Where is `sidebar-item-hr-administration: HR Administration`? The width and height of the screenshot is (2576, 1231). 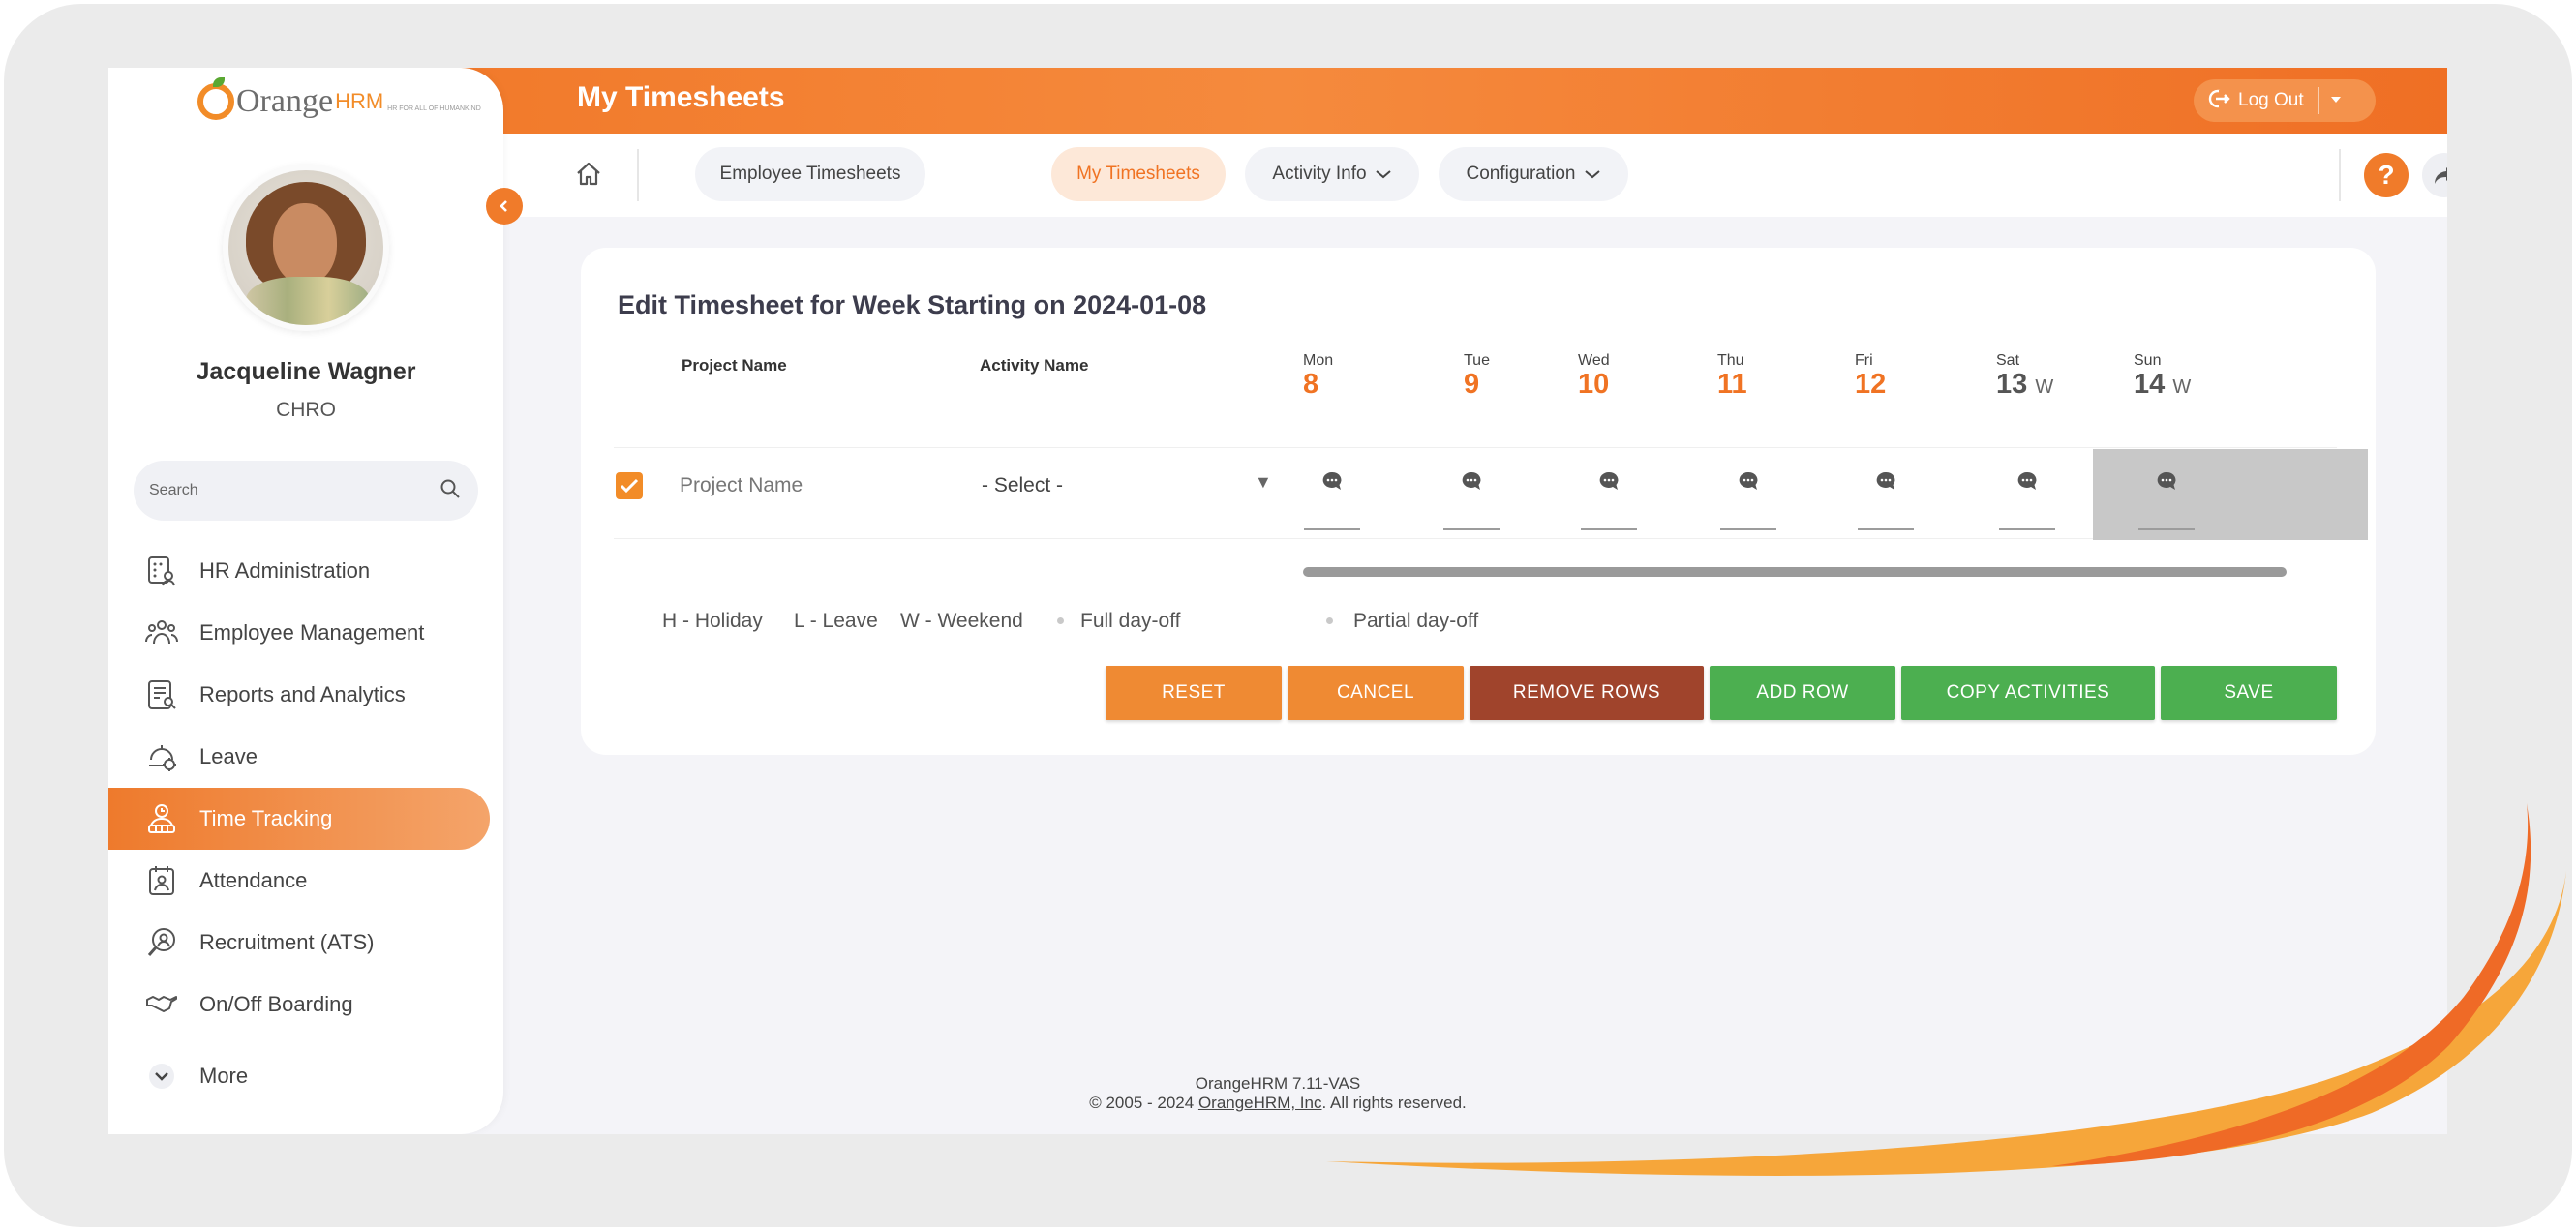
sidebar-item-hr-administration: HR Administration is located at coordinates (305, 571).